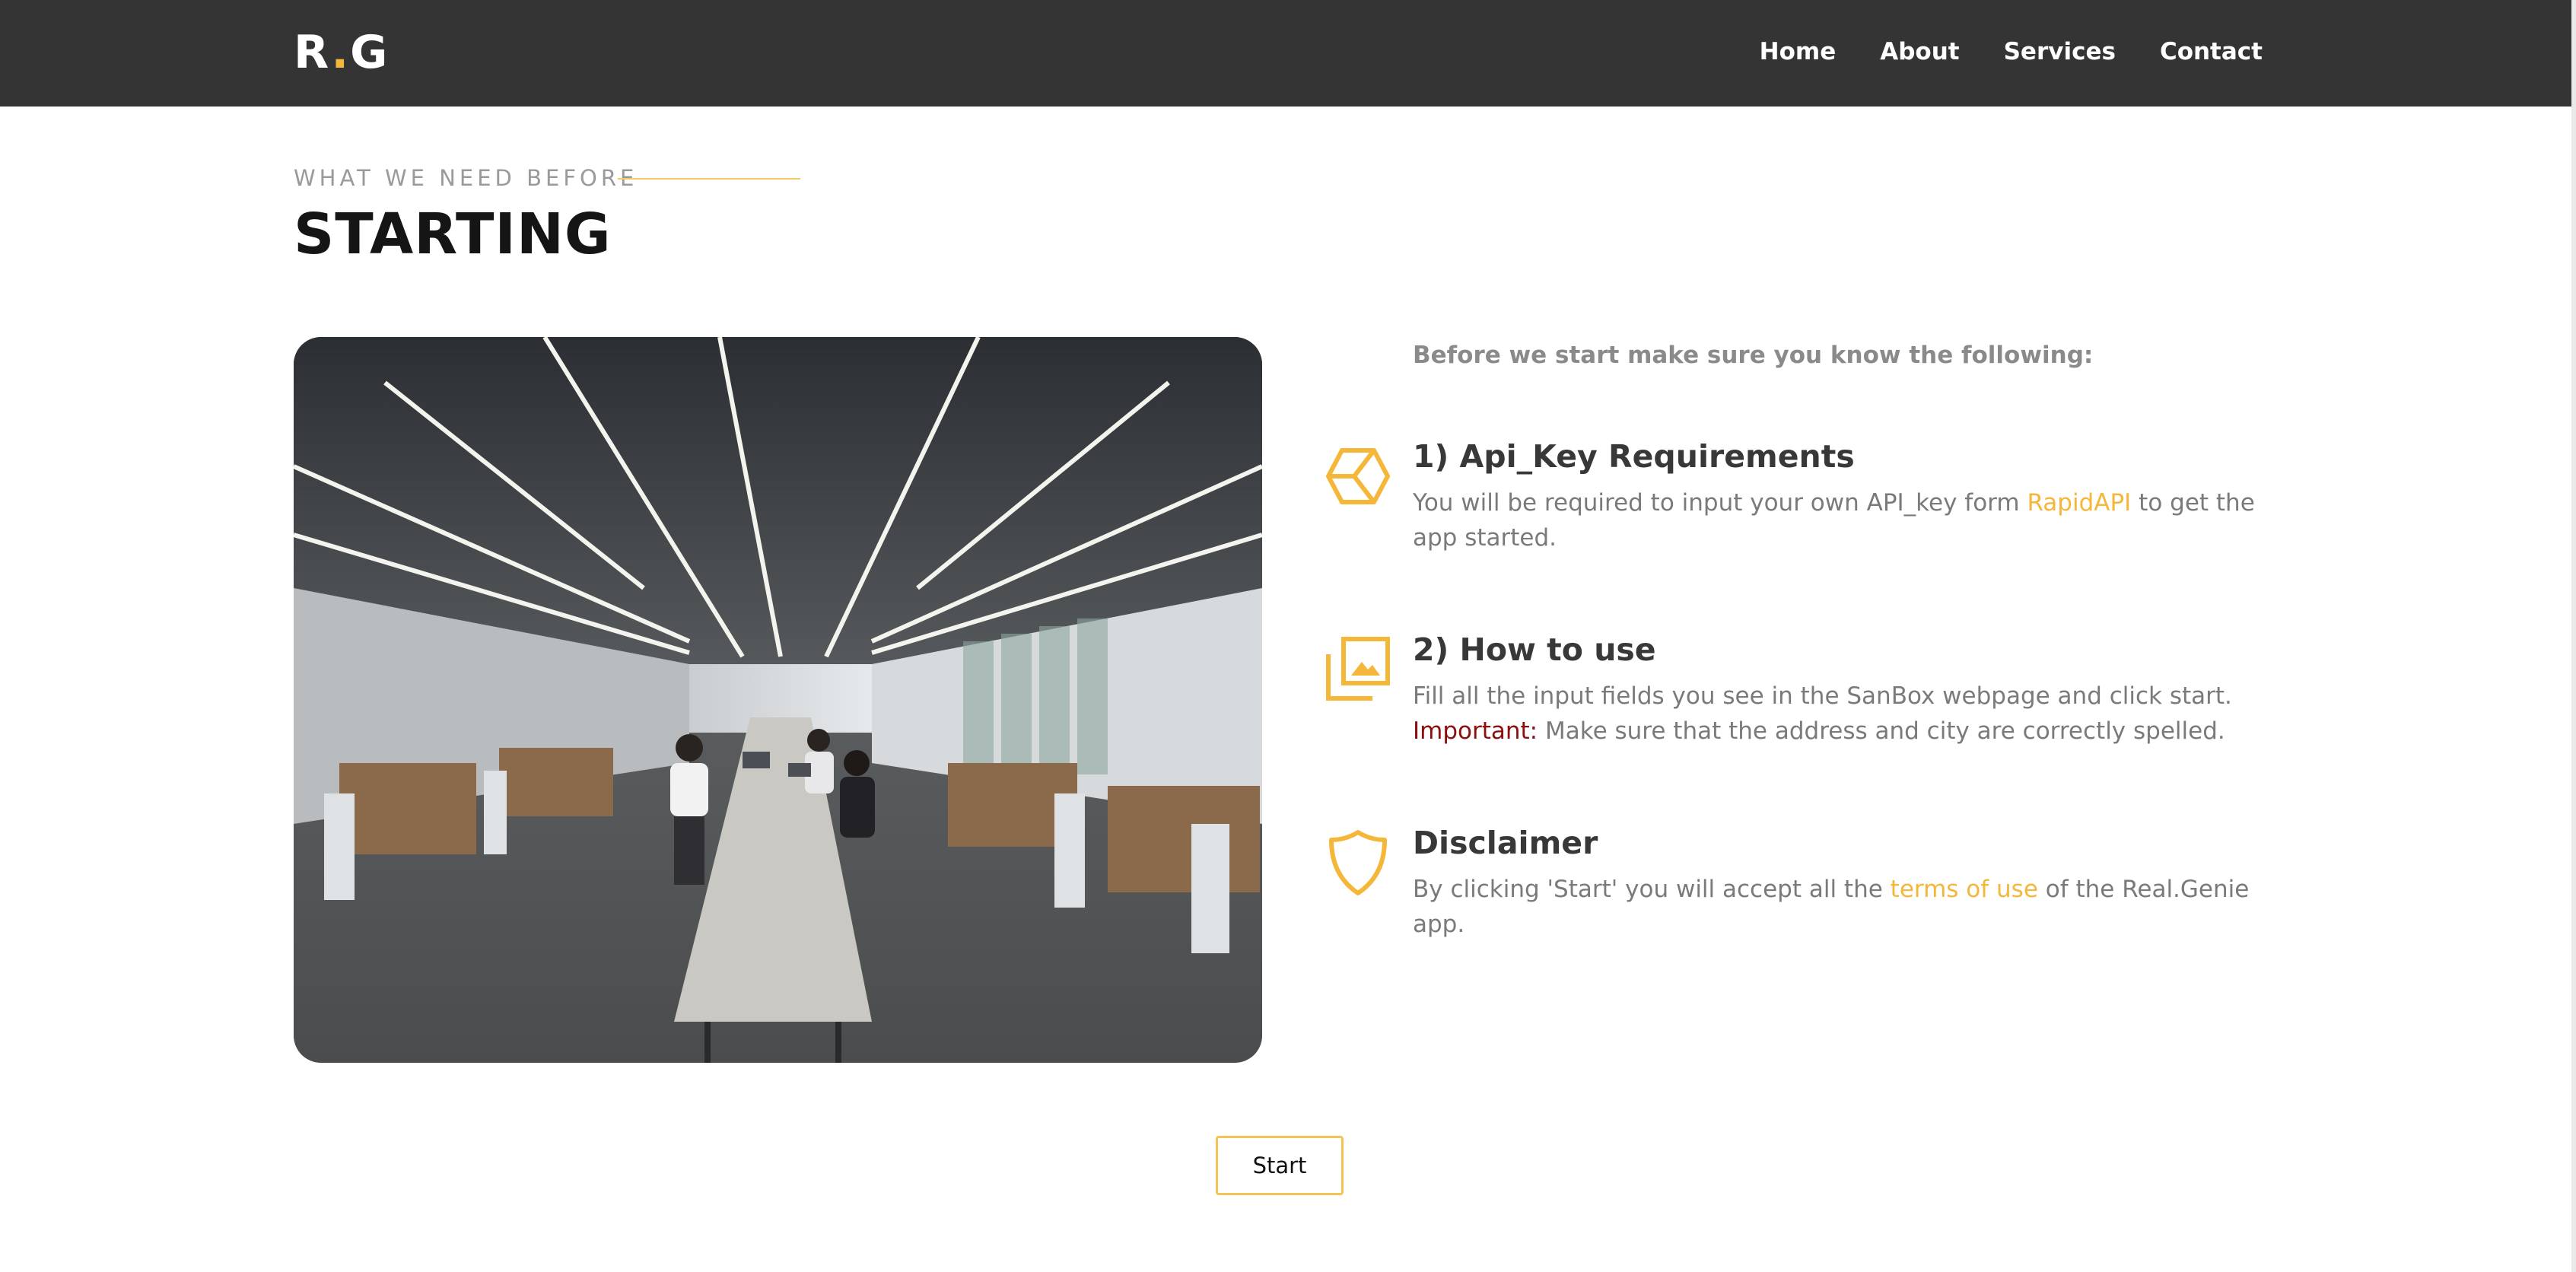  Describe the element at coordinates (1280, 1165) in the screenshot. I see `start-button: Start` at that location.